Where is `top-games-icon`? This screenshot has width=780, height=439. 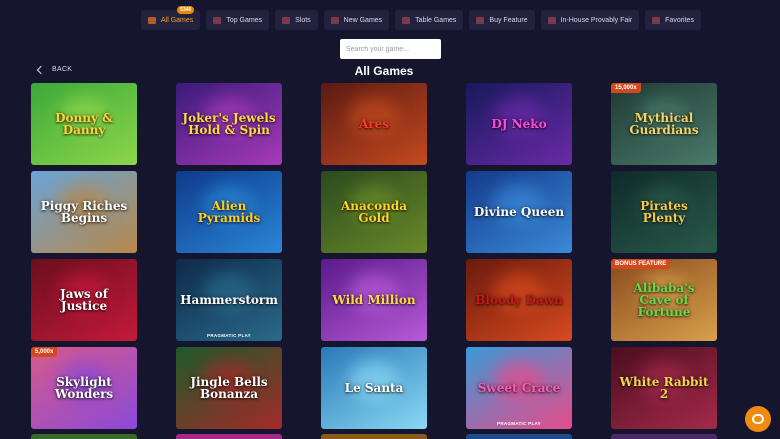 top-games-icon is located at coordinates (217, 20).